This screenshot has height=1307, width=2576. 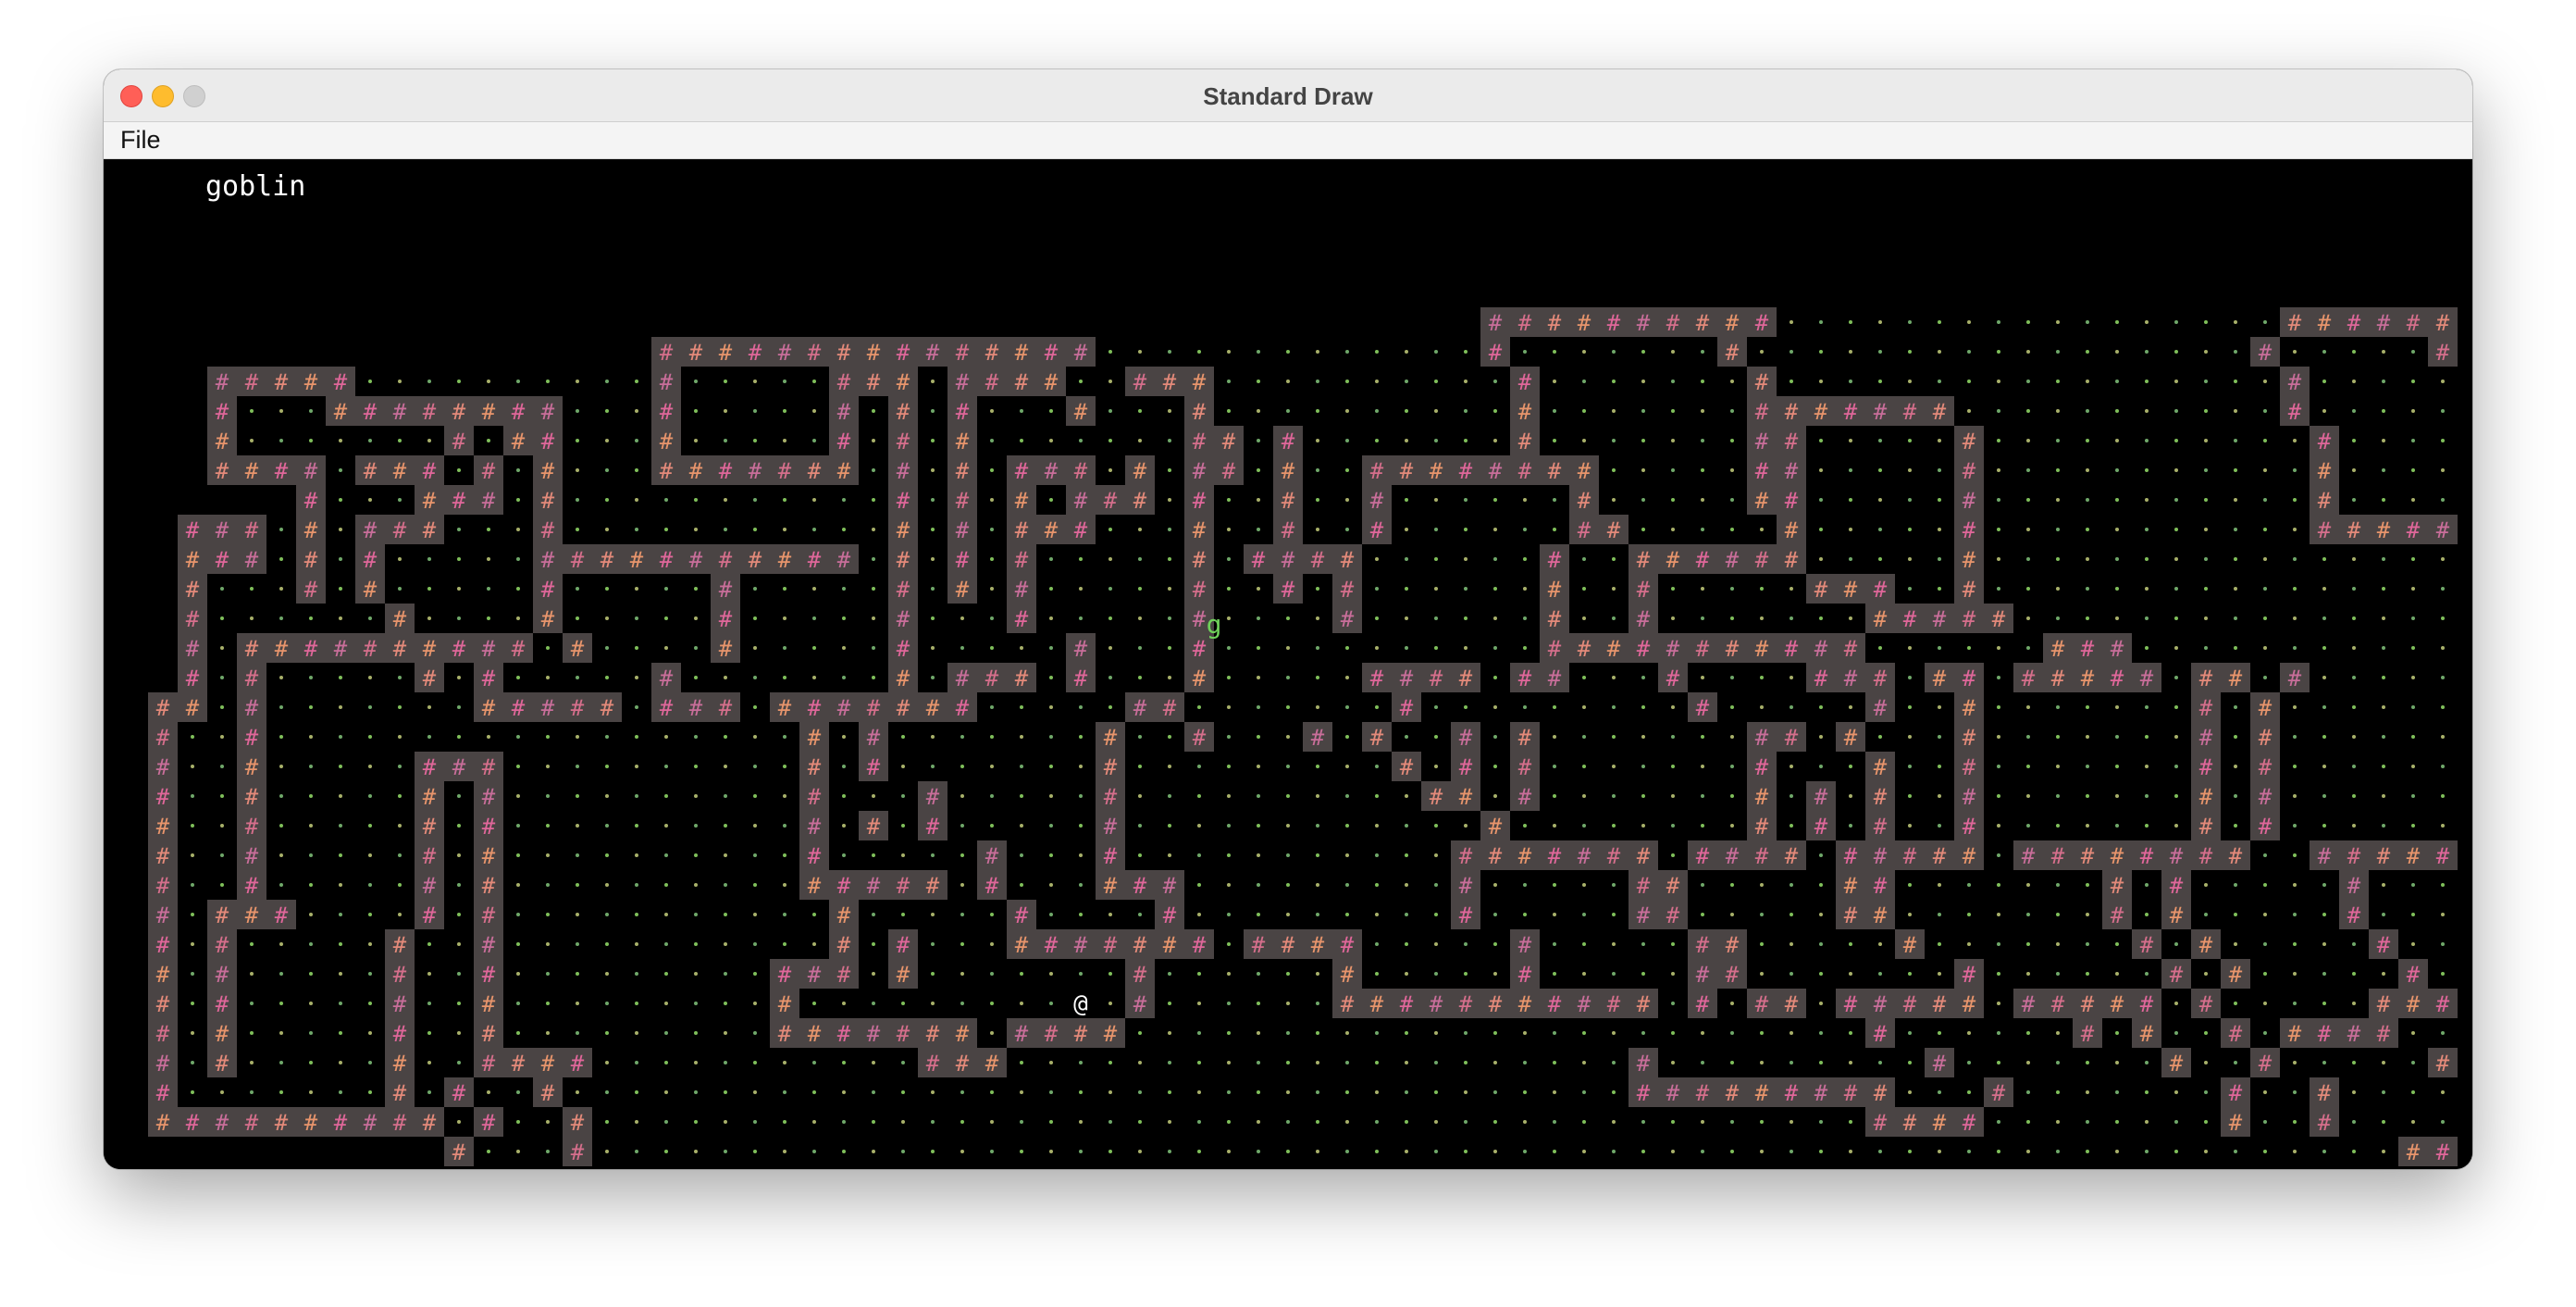 I want to click on title-bar: Standard Draw, so click(x=1288, y=95).